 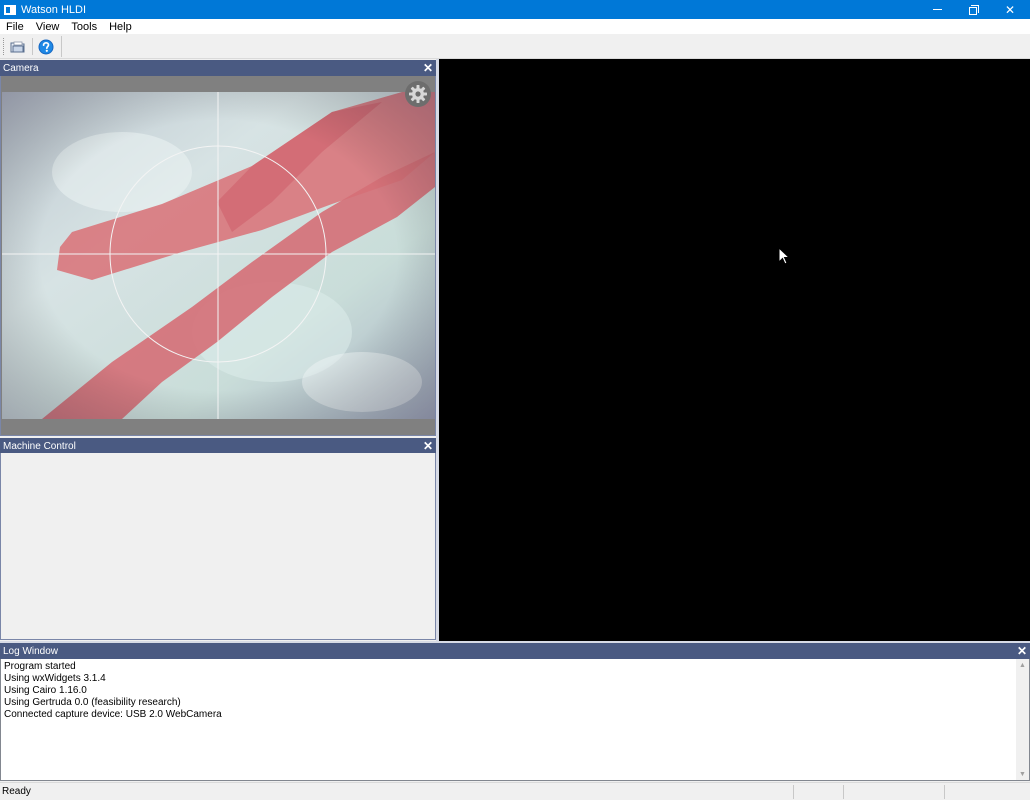 What do you see at coordinates (515, 651) in the screenshot?
I see `log-window-caption: Log Window ✕` at bounding box center [515, 651].